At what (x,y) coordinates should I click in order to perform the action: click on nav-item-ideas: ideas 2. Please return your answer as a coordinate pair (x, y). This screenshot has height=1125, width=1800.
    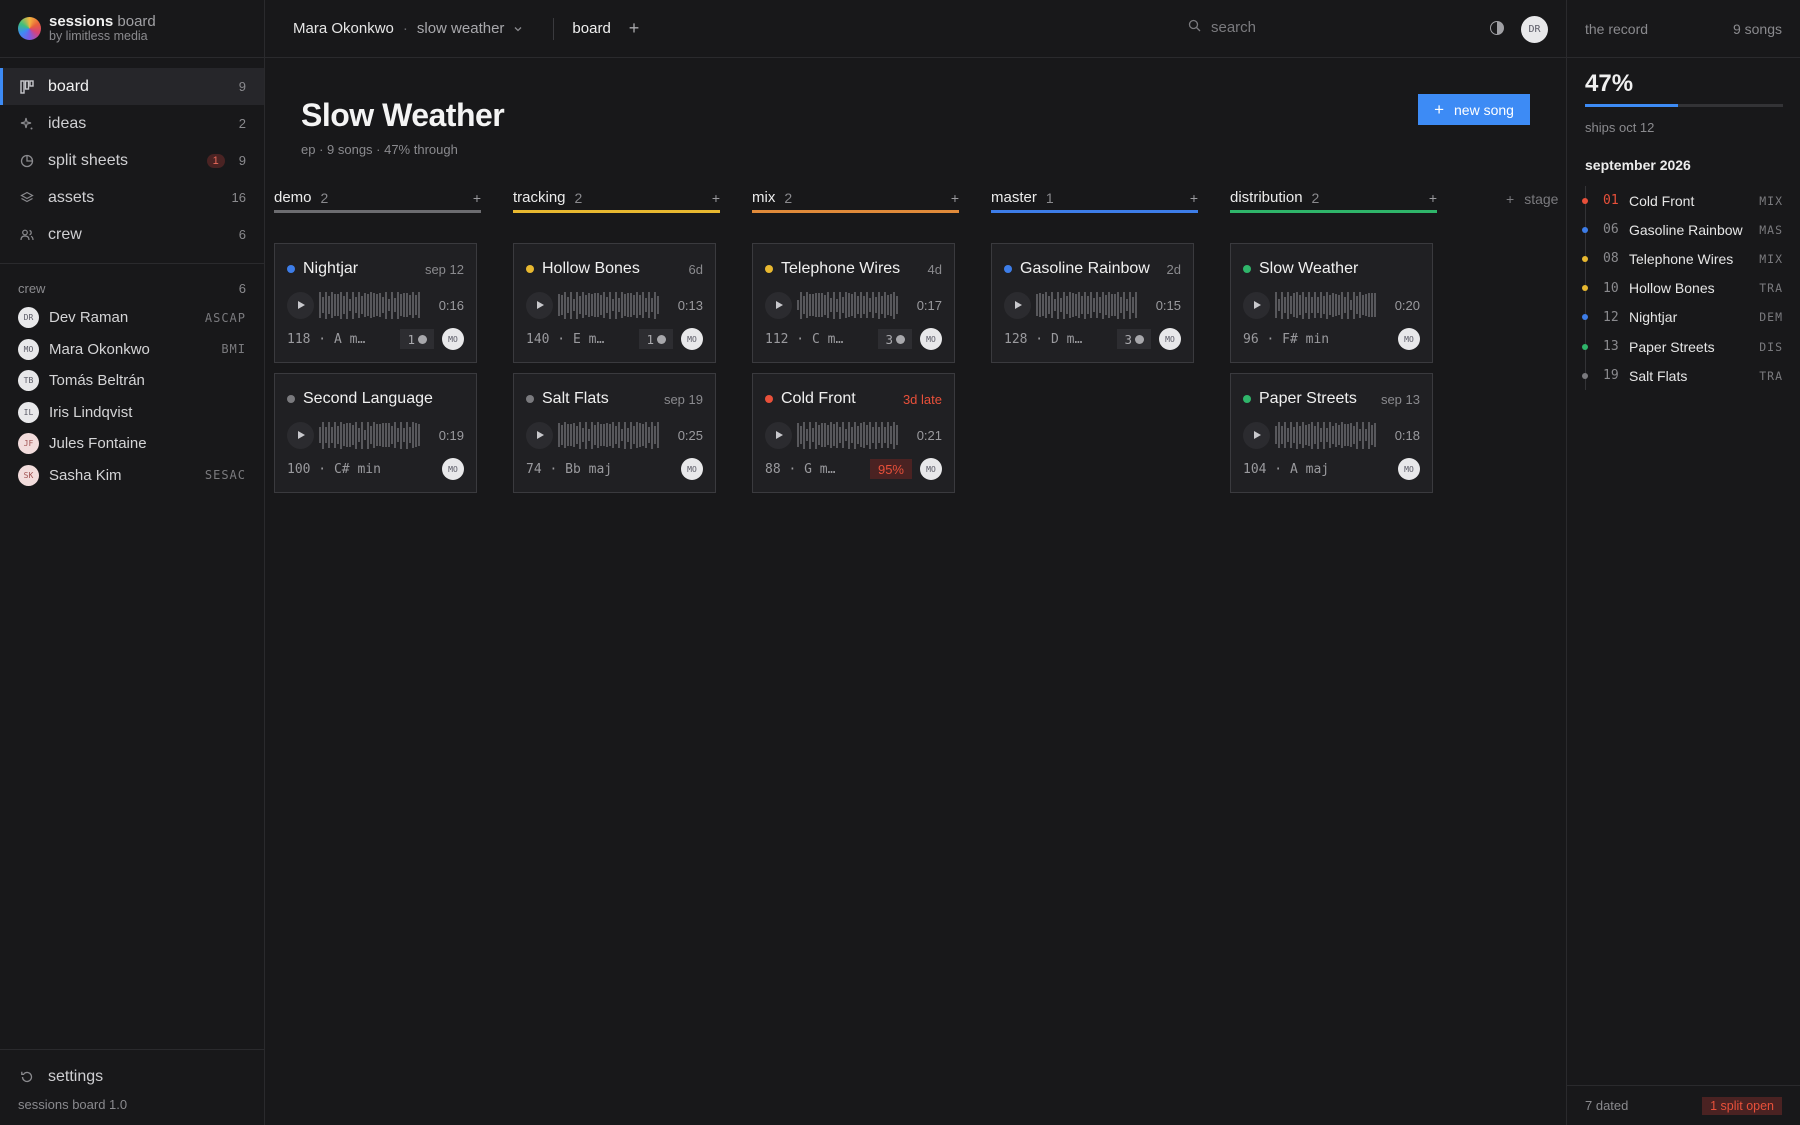
    Looking at the image, I should click on (132, 123).